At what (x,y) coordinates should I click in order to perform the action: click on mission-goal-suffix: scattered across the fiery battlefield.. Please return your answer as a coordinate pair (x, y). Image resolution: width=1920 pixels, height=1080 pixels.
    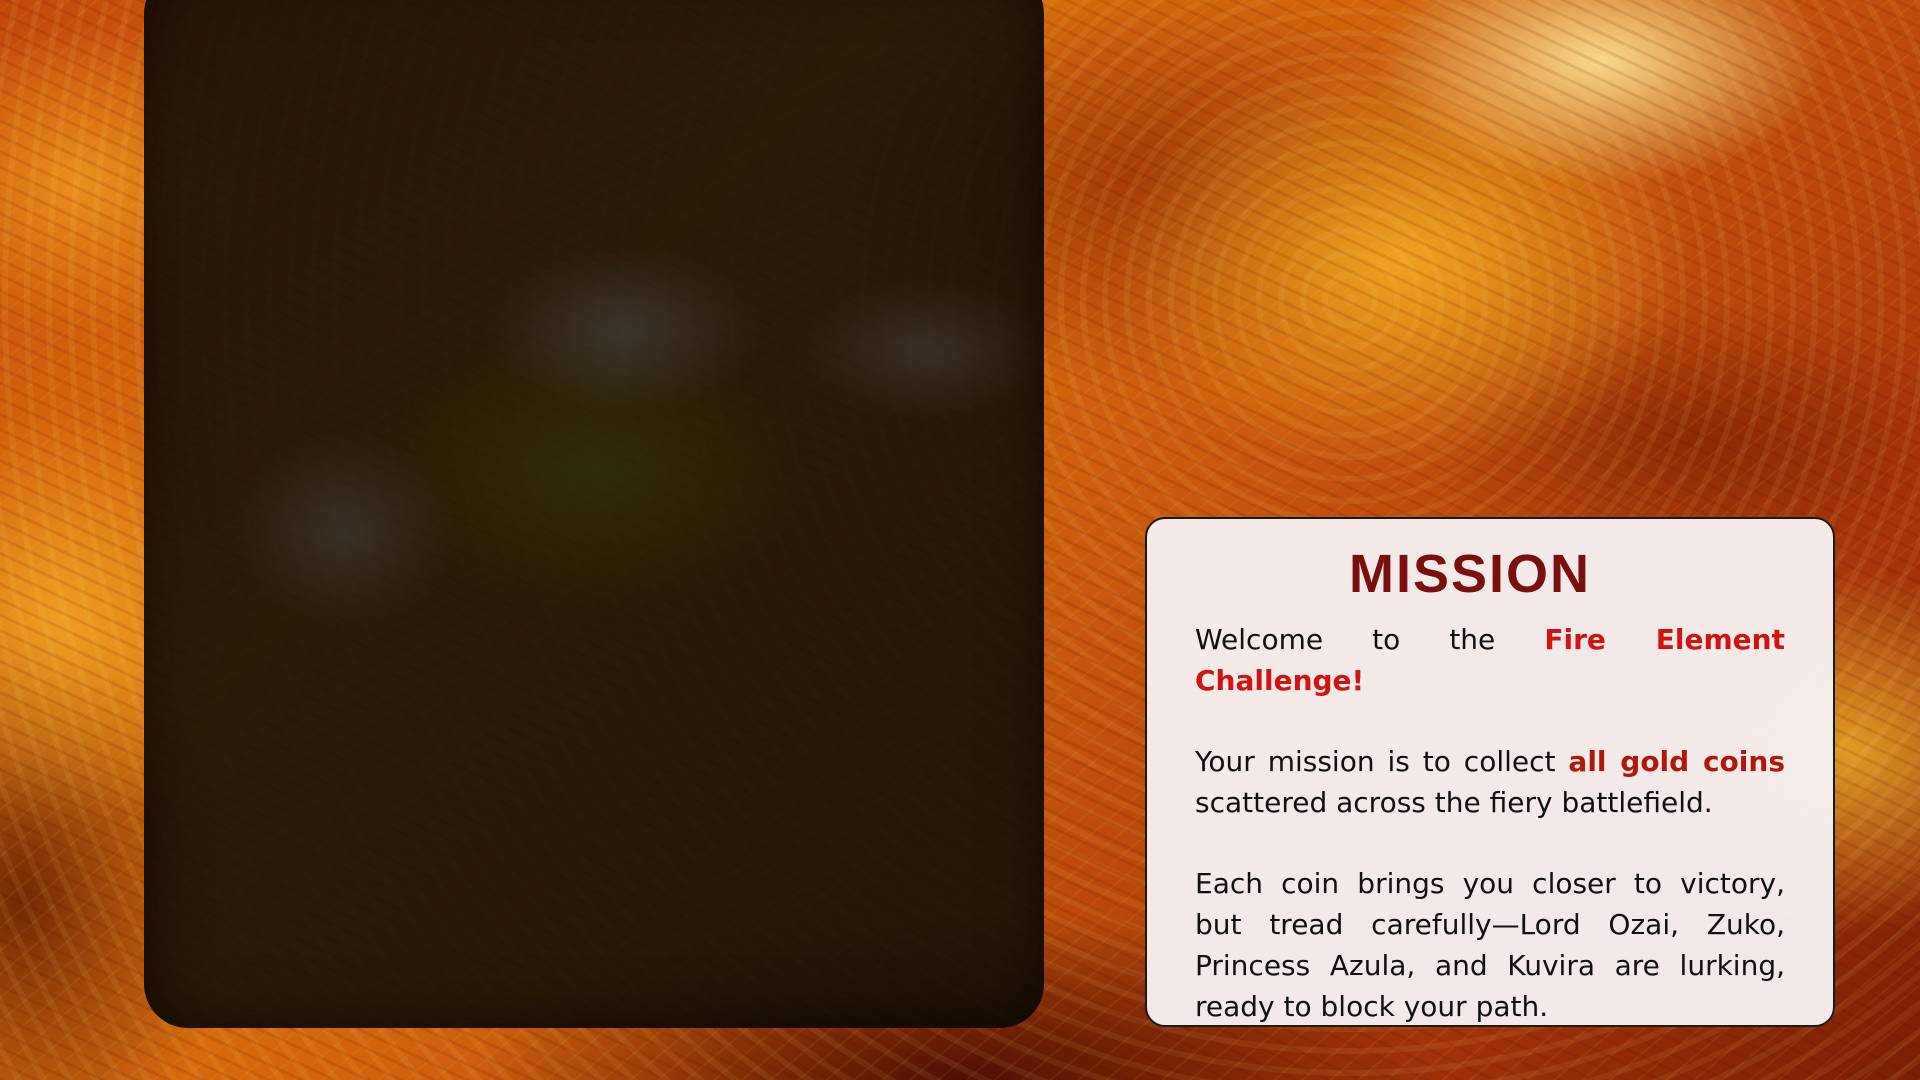
    Looking at the image, I should click on (1454, 802).